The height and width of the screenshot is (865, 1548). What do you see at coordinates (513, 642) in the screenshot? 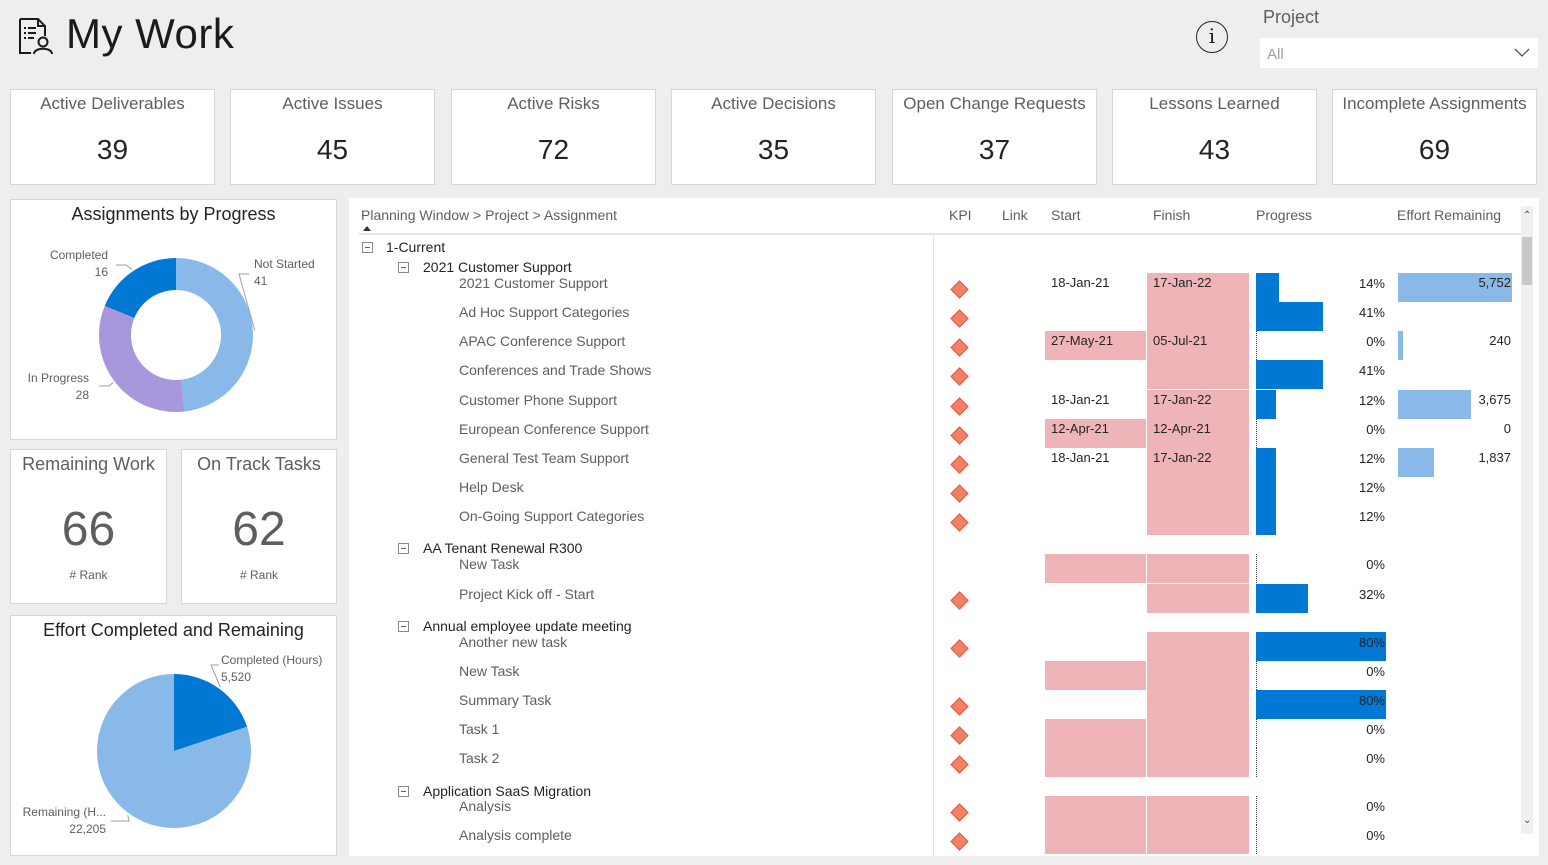
I see `assignment-name: Another new task` at bounding box center [513, 642].